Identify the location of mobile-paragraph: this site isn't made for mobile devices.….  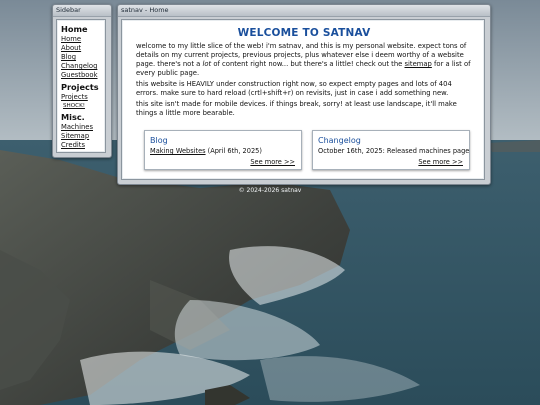
(296, 108).